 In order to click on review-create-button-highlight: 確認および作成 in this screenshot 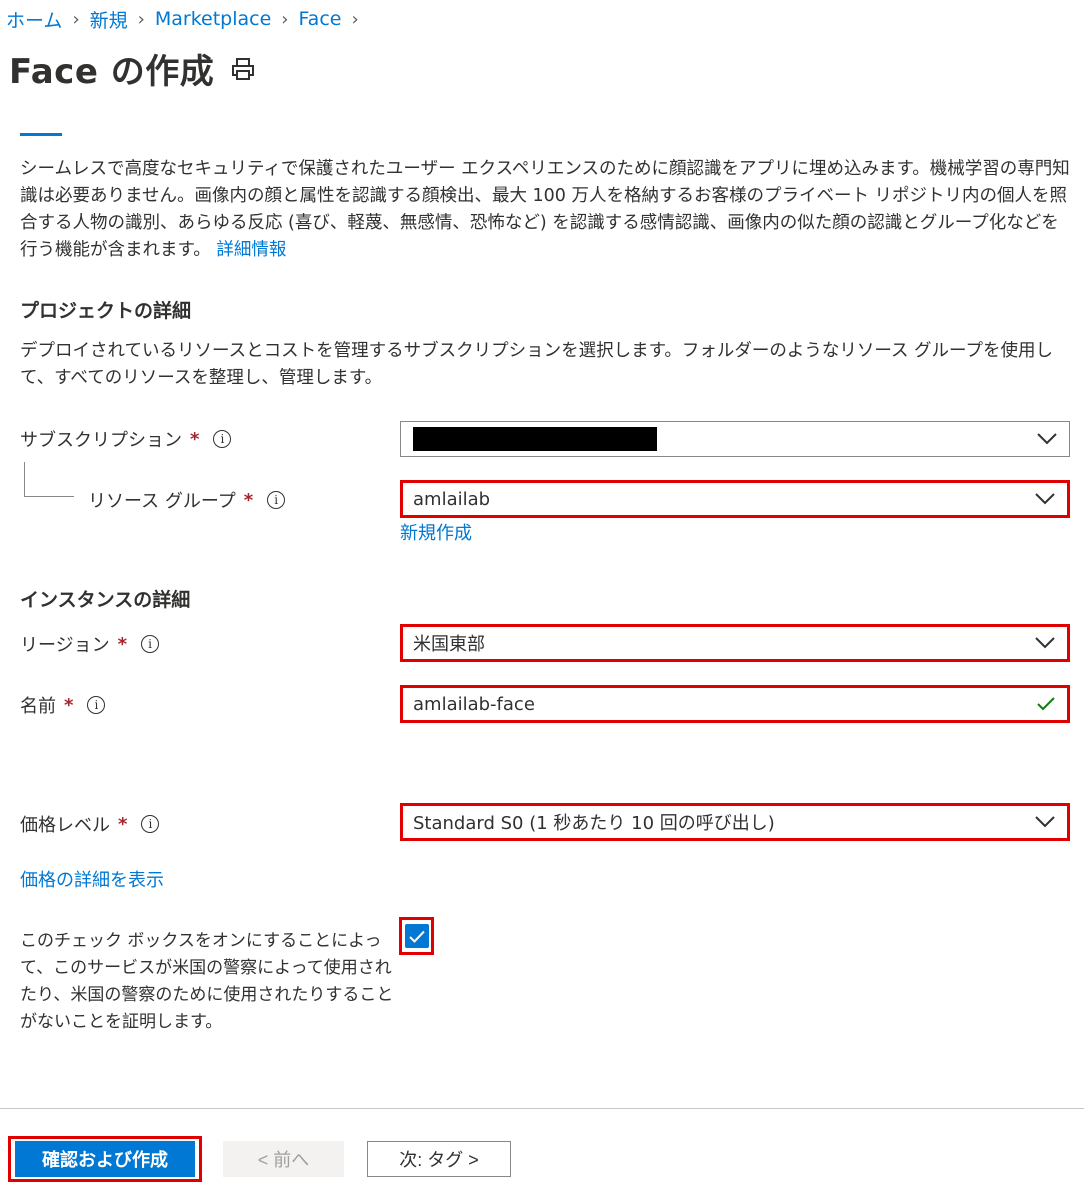, I will do `click(105, 1159)`.